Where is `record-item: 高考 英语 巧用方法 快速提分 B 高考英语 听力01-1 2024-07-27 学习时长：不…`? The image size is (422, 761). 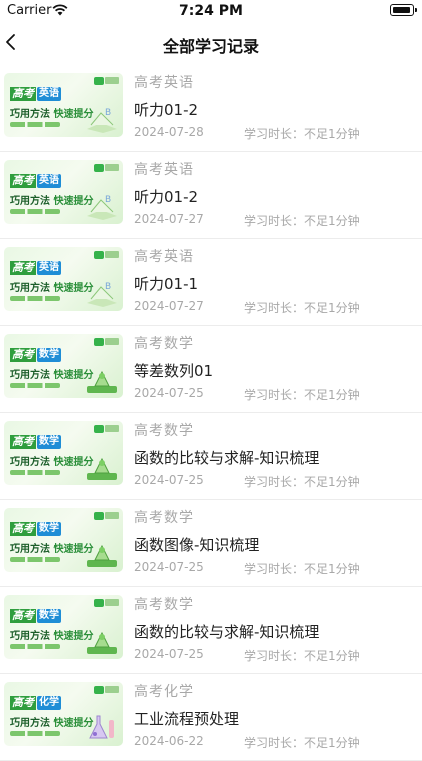
record-item: 高考 英语 巧用方法 快速提分 B 高考英语 听力01-1 2024-07-27 学习时长：不… is located at coordinates (211, 282).